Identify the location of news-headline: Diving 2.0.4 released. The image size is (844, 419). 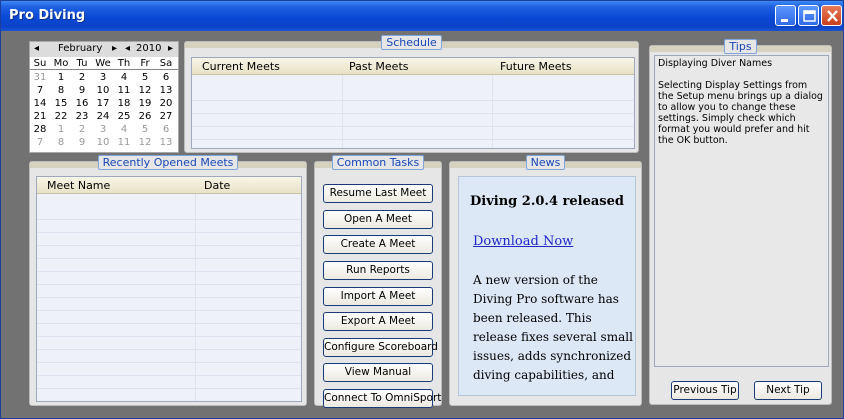
(547, 201).